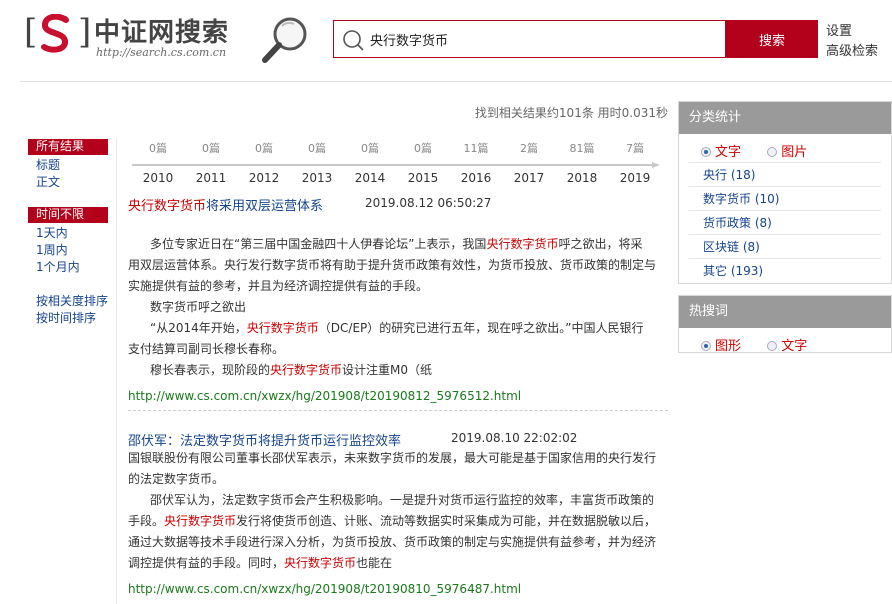 The image size is (892, 604). I want to click on result-divider, so click(398, 410).